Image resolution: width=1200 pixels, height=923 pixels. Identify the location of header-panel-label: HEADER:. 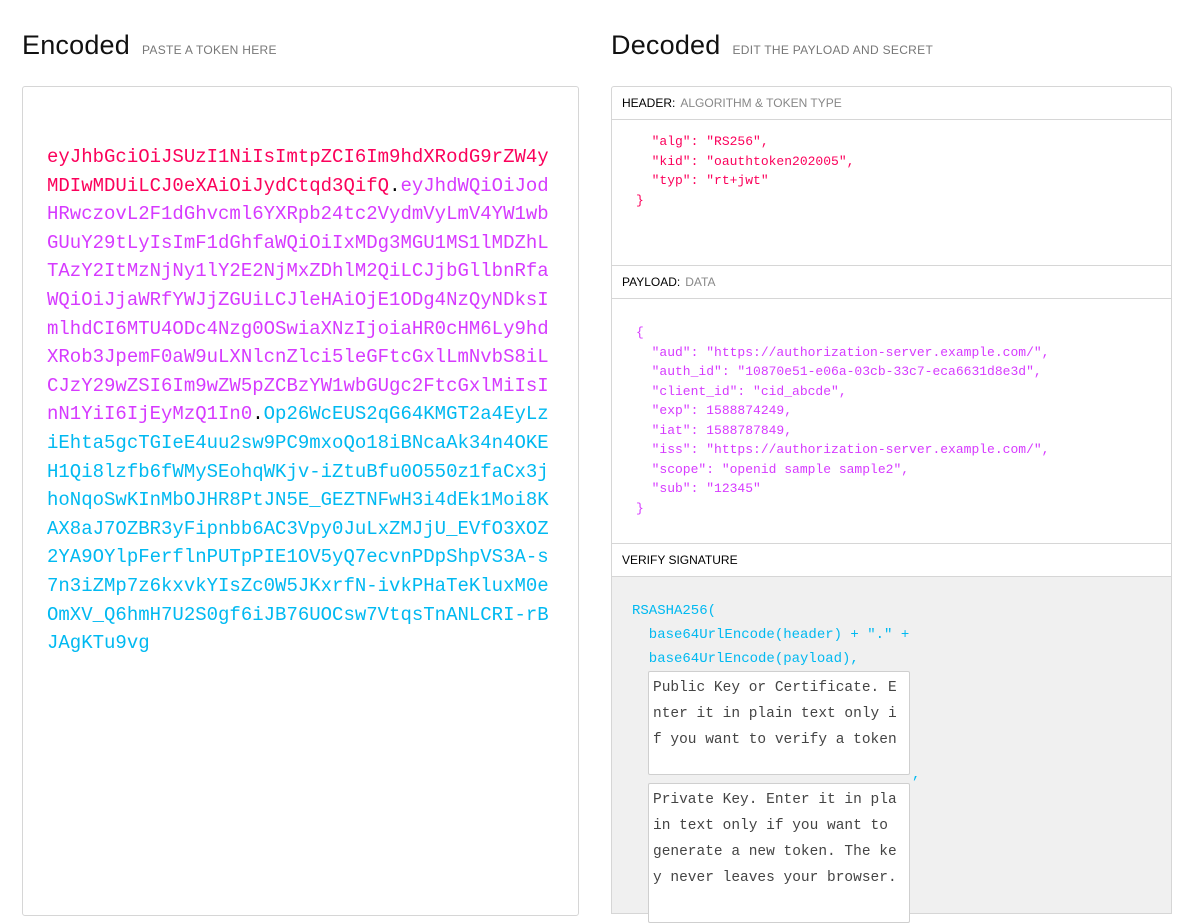
(649, 103).